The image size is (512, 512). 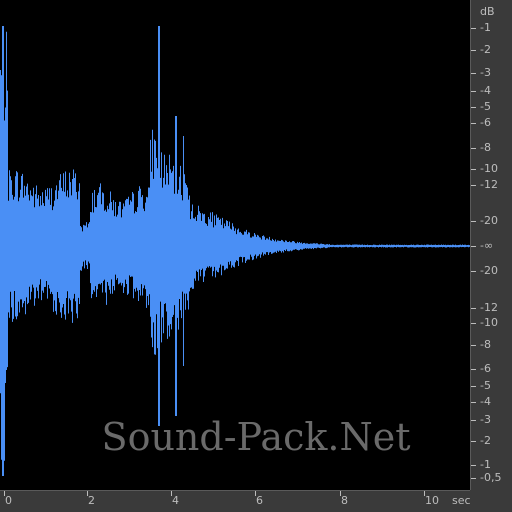 What do you see at coordinates (432, 500) in the screenshot?
I see `time-label: 10` at bounding box center [432, 500].